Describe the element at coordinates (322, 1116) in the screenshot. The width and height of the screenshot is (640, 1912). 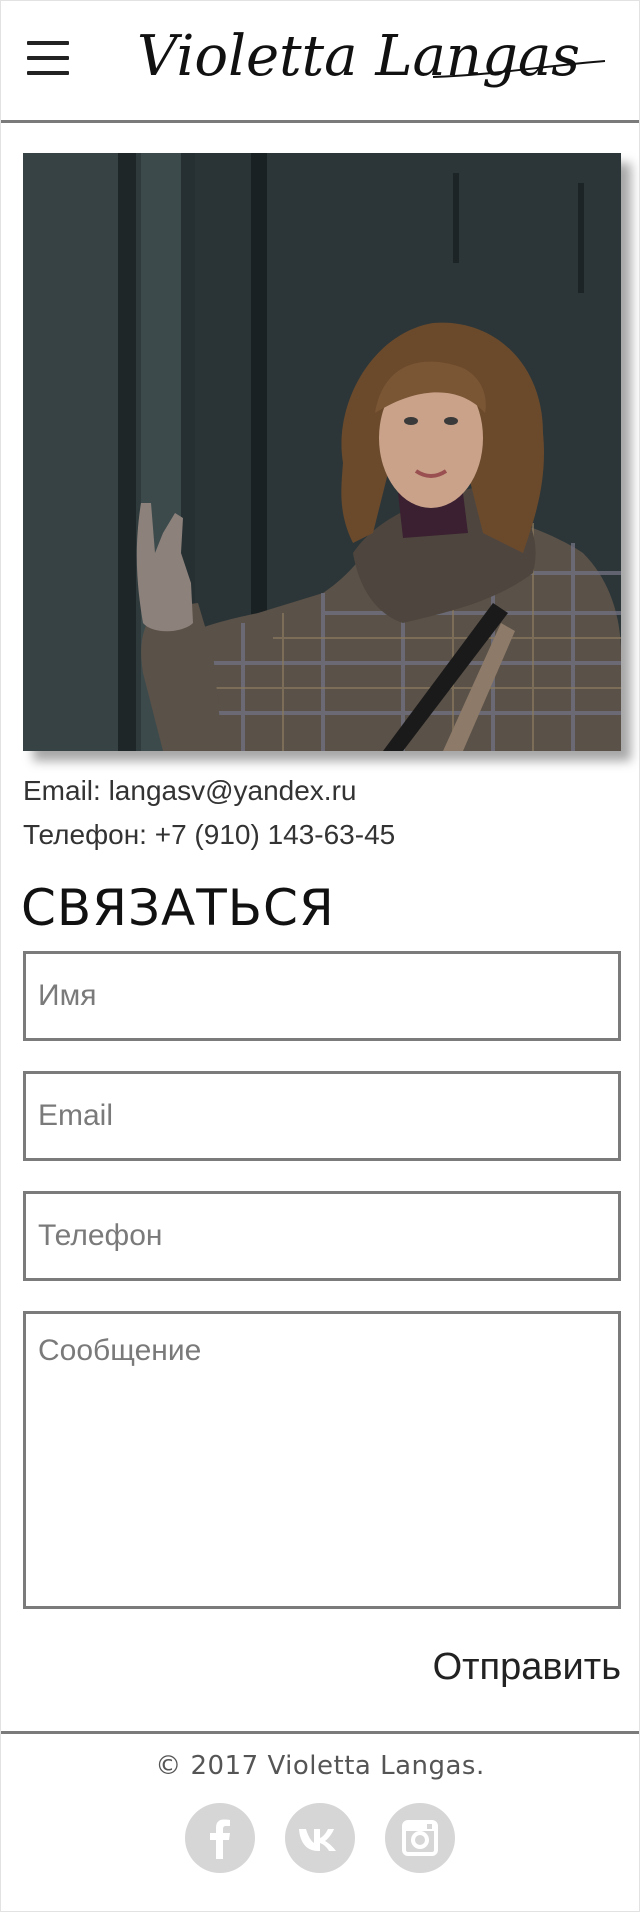
I see `email-input` at that location.